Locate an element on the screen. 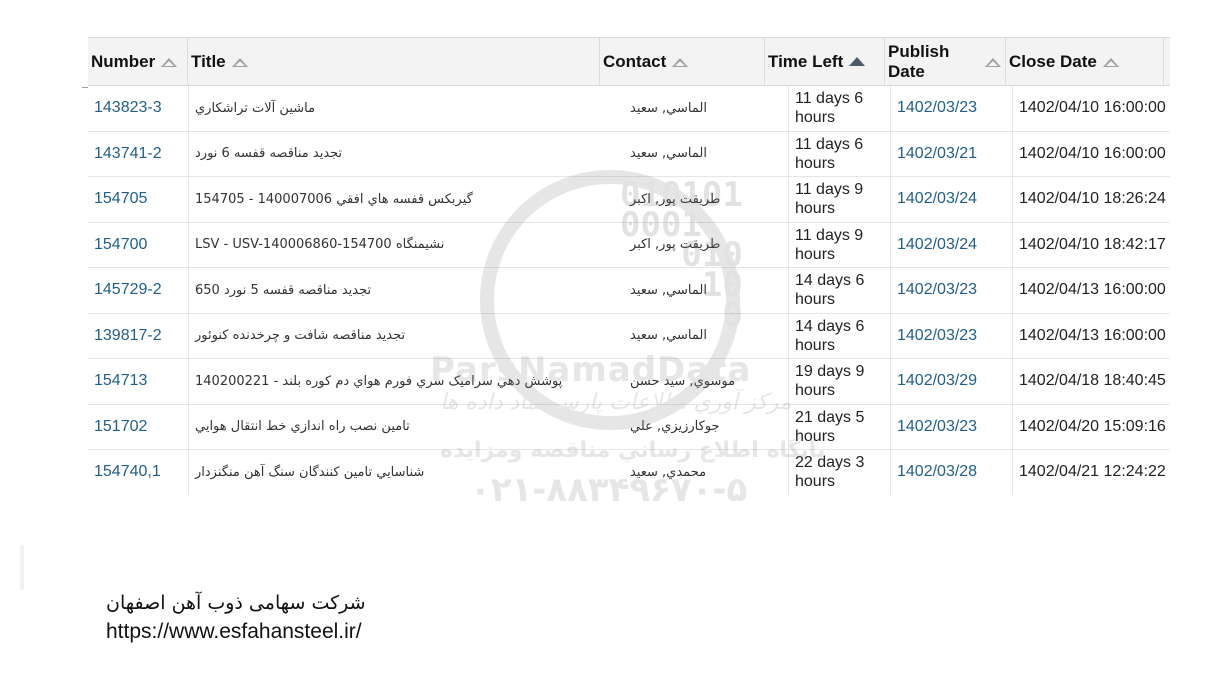  tender-title: تجديد مناقصه قفسه 6 نورد is located at coordinates (402, 153).